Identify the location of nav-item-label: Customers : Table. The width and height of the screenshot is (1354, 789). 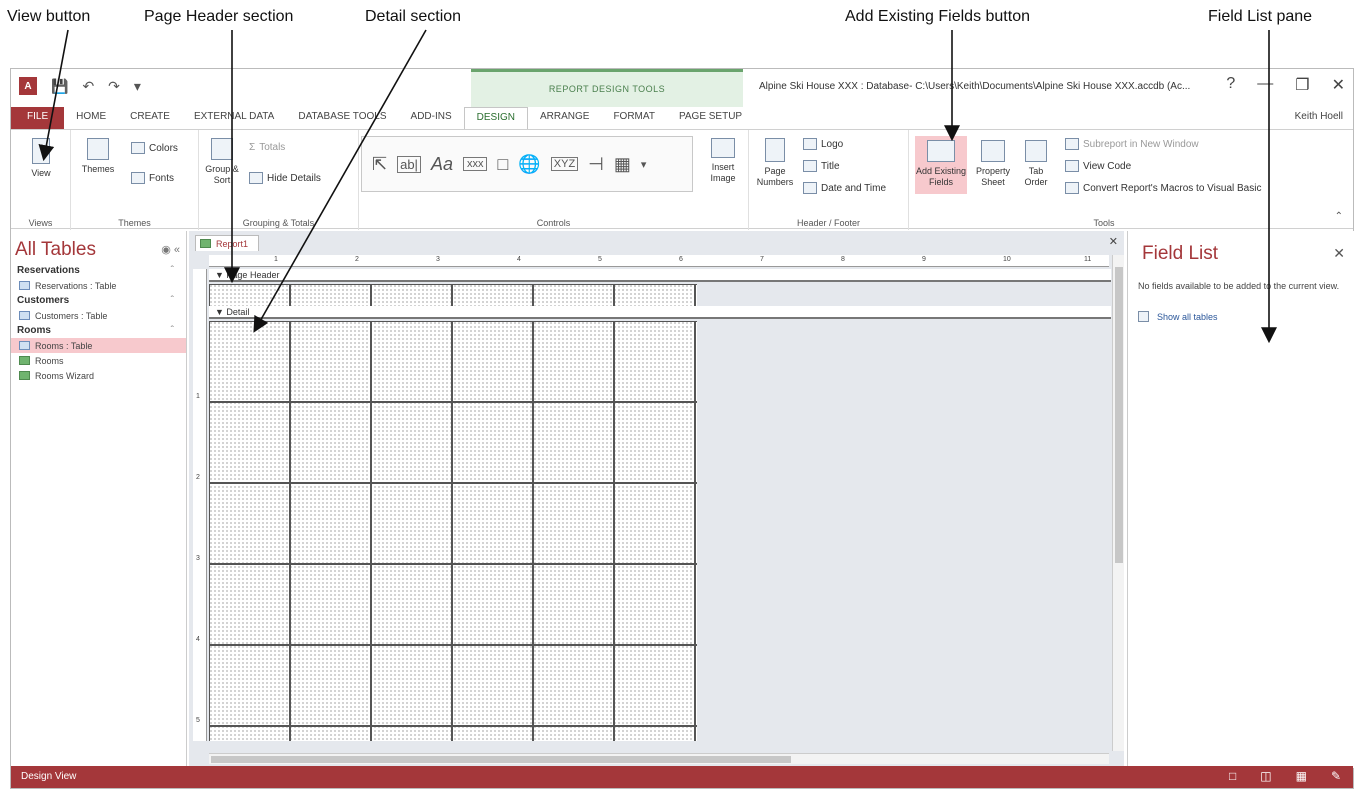
(71, 315).